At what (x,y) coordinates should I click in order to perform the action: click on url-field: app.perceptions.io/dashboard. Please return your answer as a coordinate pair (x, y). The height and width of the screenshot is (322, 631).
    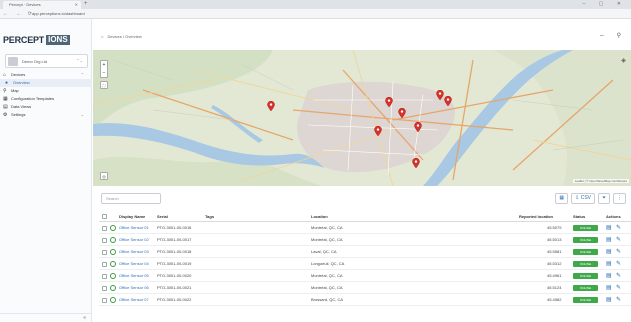
    Looking at the image, I should click on (67, 14).